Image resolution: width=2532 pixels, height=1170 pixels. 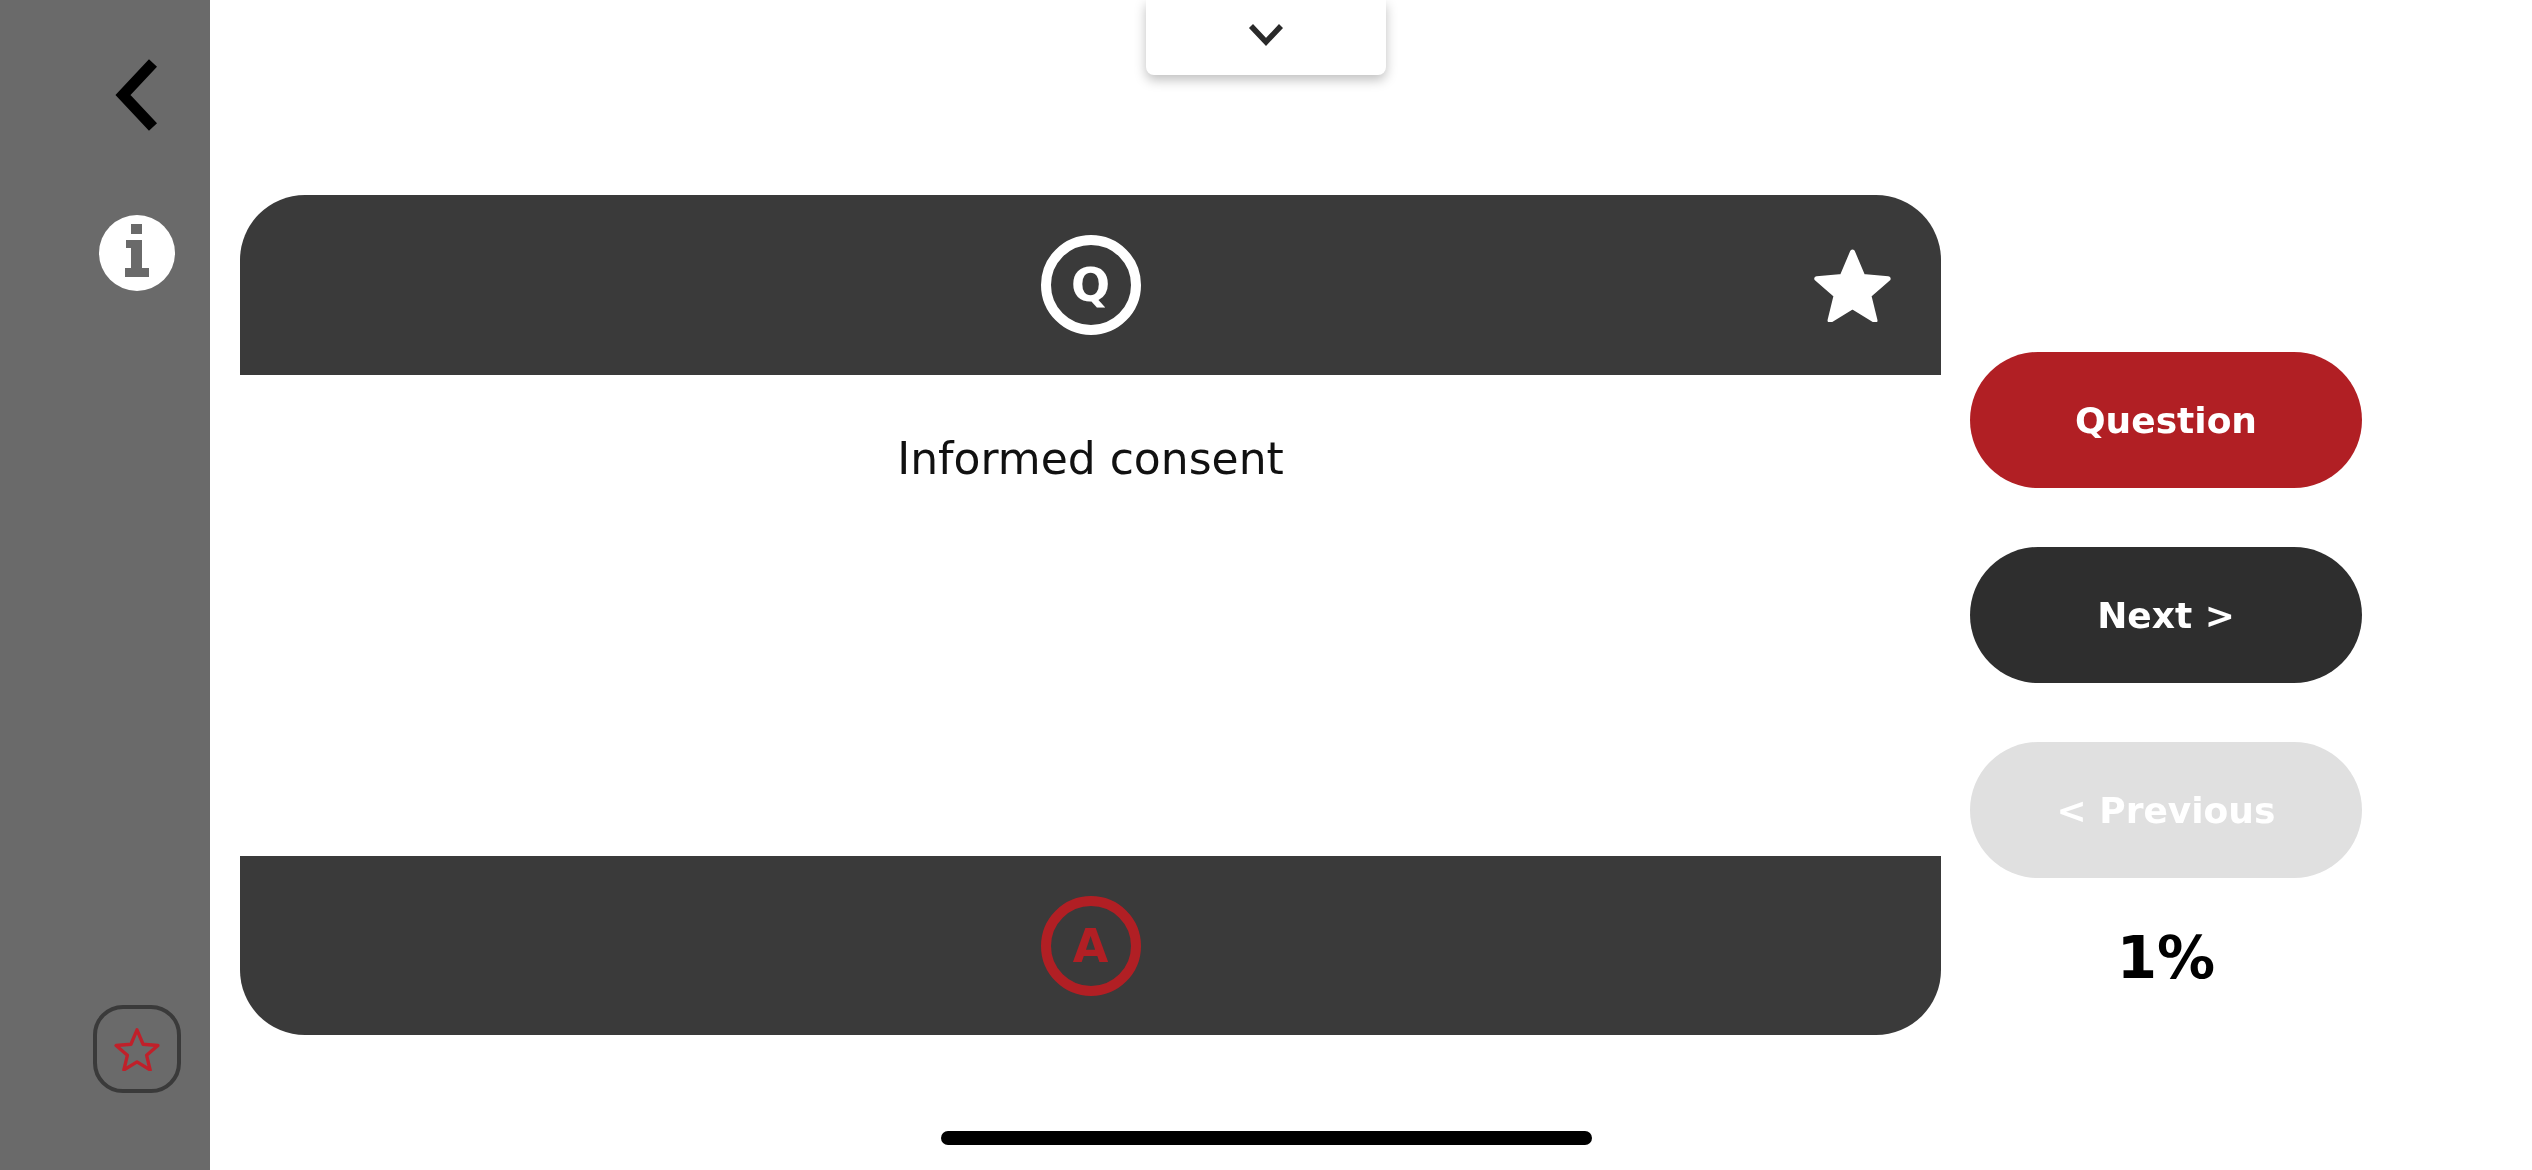 I want to click on favorites-button, so click(x=137, y=1049).